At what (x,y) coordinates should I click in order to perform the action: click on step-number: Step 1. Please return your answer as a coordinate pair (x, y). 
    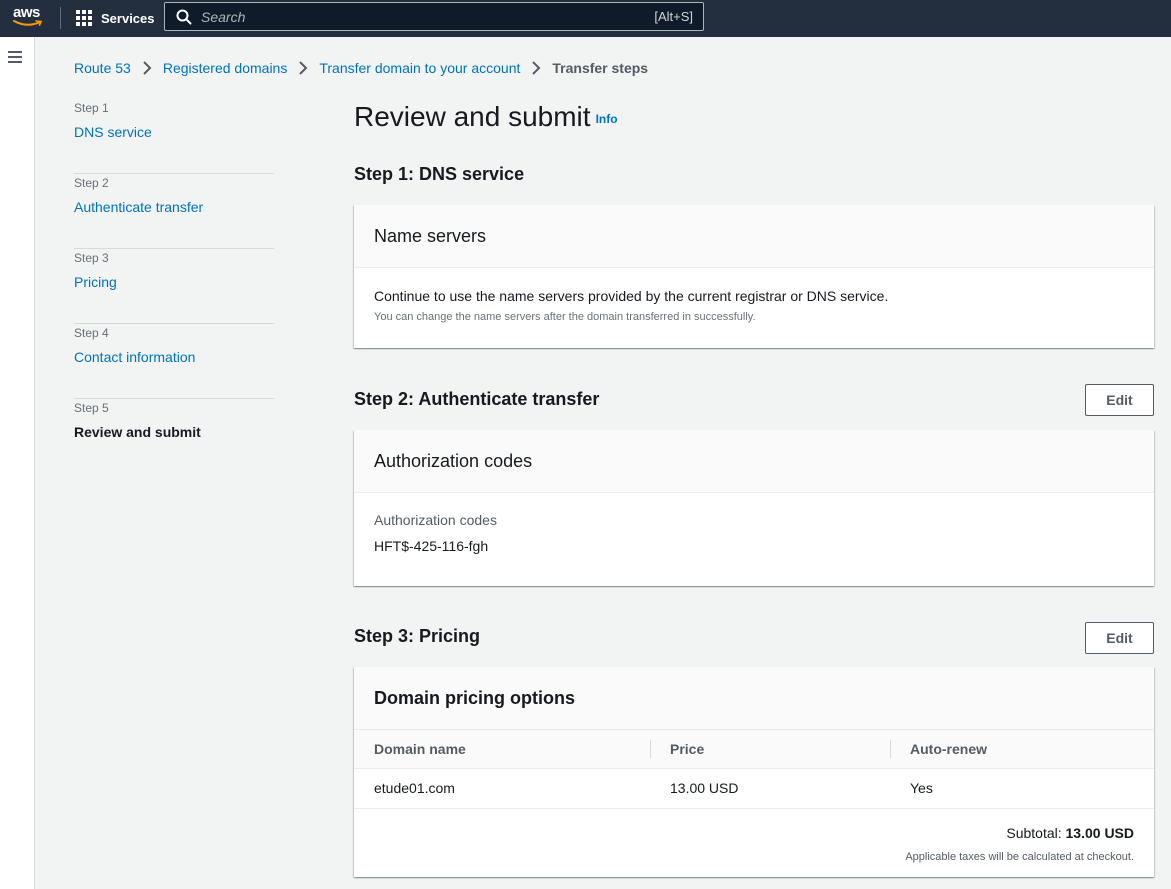
    Looking at the image, I should click on (91, 108).